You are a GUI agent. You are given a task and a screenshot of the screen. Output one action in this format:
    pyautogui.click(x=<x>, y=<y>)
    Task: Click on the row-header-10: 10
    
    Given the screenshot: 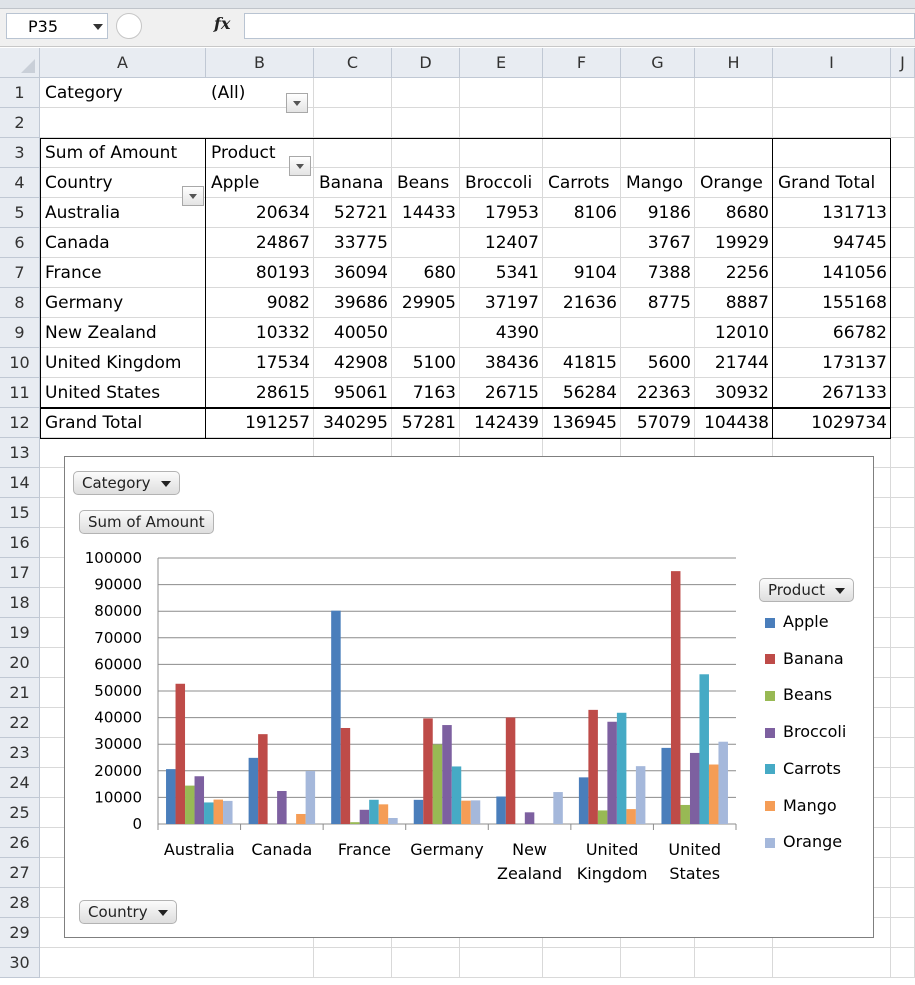 What is the action you would take?
    pyautogui.click(x=20, y=363)
    